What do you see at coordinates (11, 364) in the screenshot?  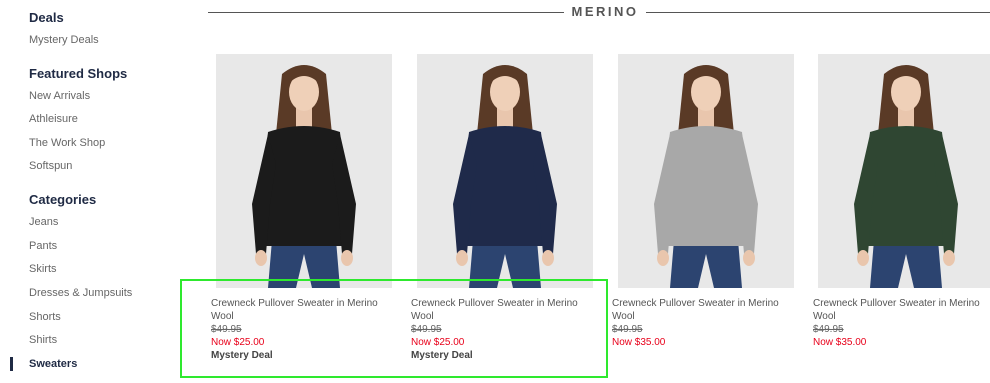 I see `active-indicator` at bounding box center [11, 364].